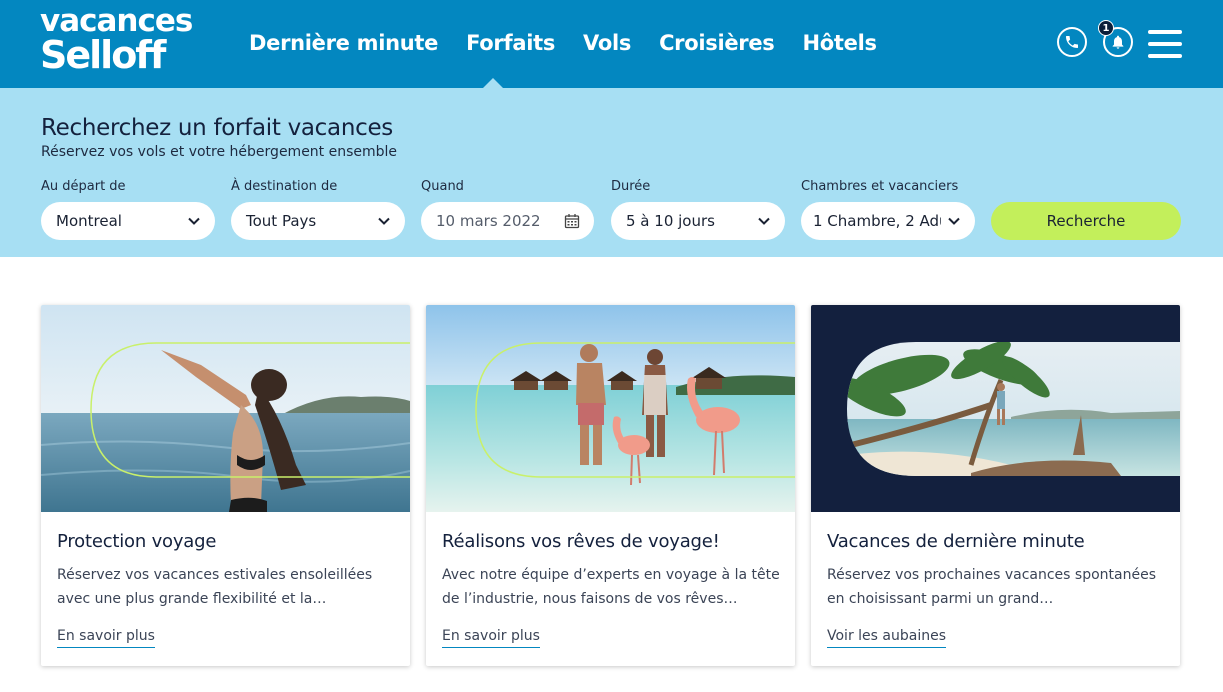  Describe the element at coordinates (284, 186) in the screenshot. I see `destination-label: À destination de` at that location.